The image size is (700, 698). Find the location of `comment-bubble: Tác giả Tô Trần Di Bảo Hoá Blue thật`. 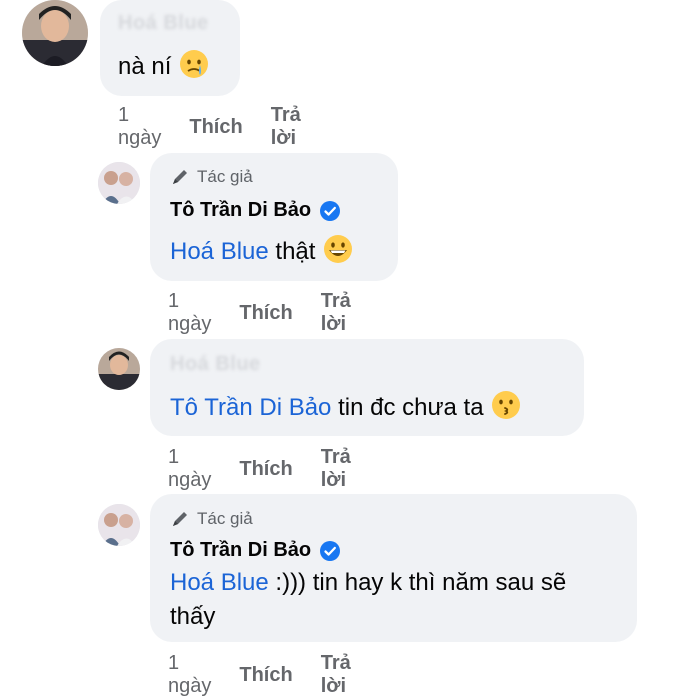

comment-bubble: Tác giả Tô Trần Di Bảo Hoá Blue thật is located at coordinates (274, 217).